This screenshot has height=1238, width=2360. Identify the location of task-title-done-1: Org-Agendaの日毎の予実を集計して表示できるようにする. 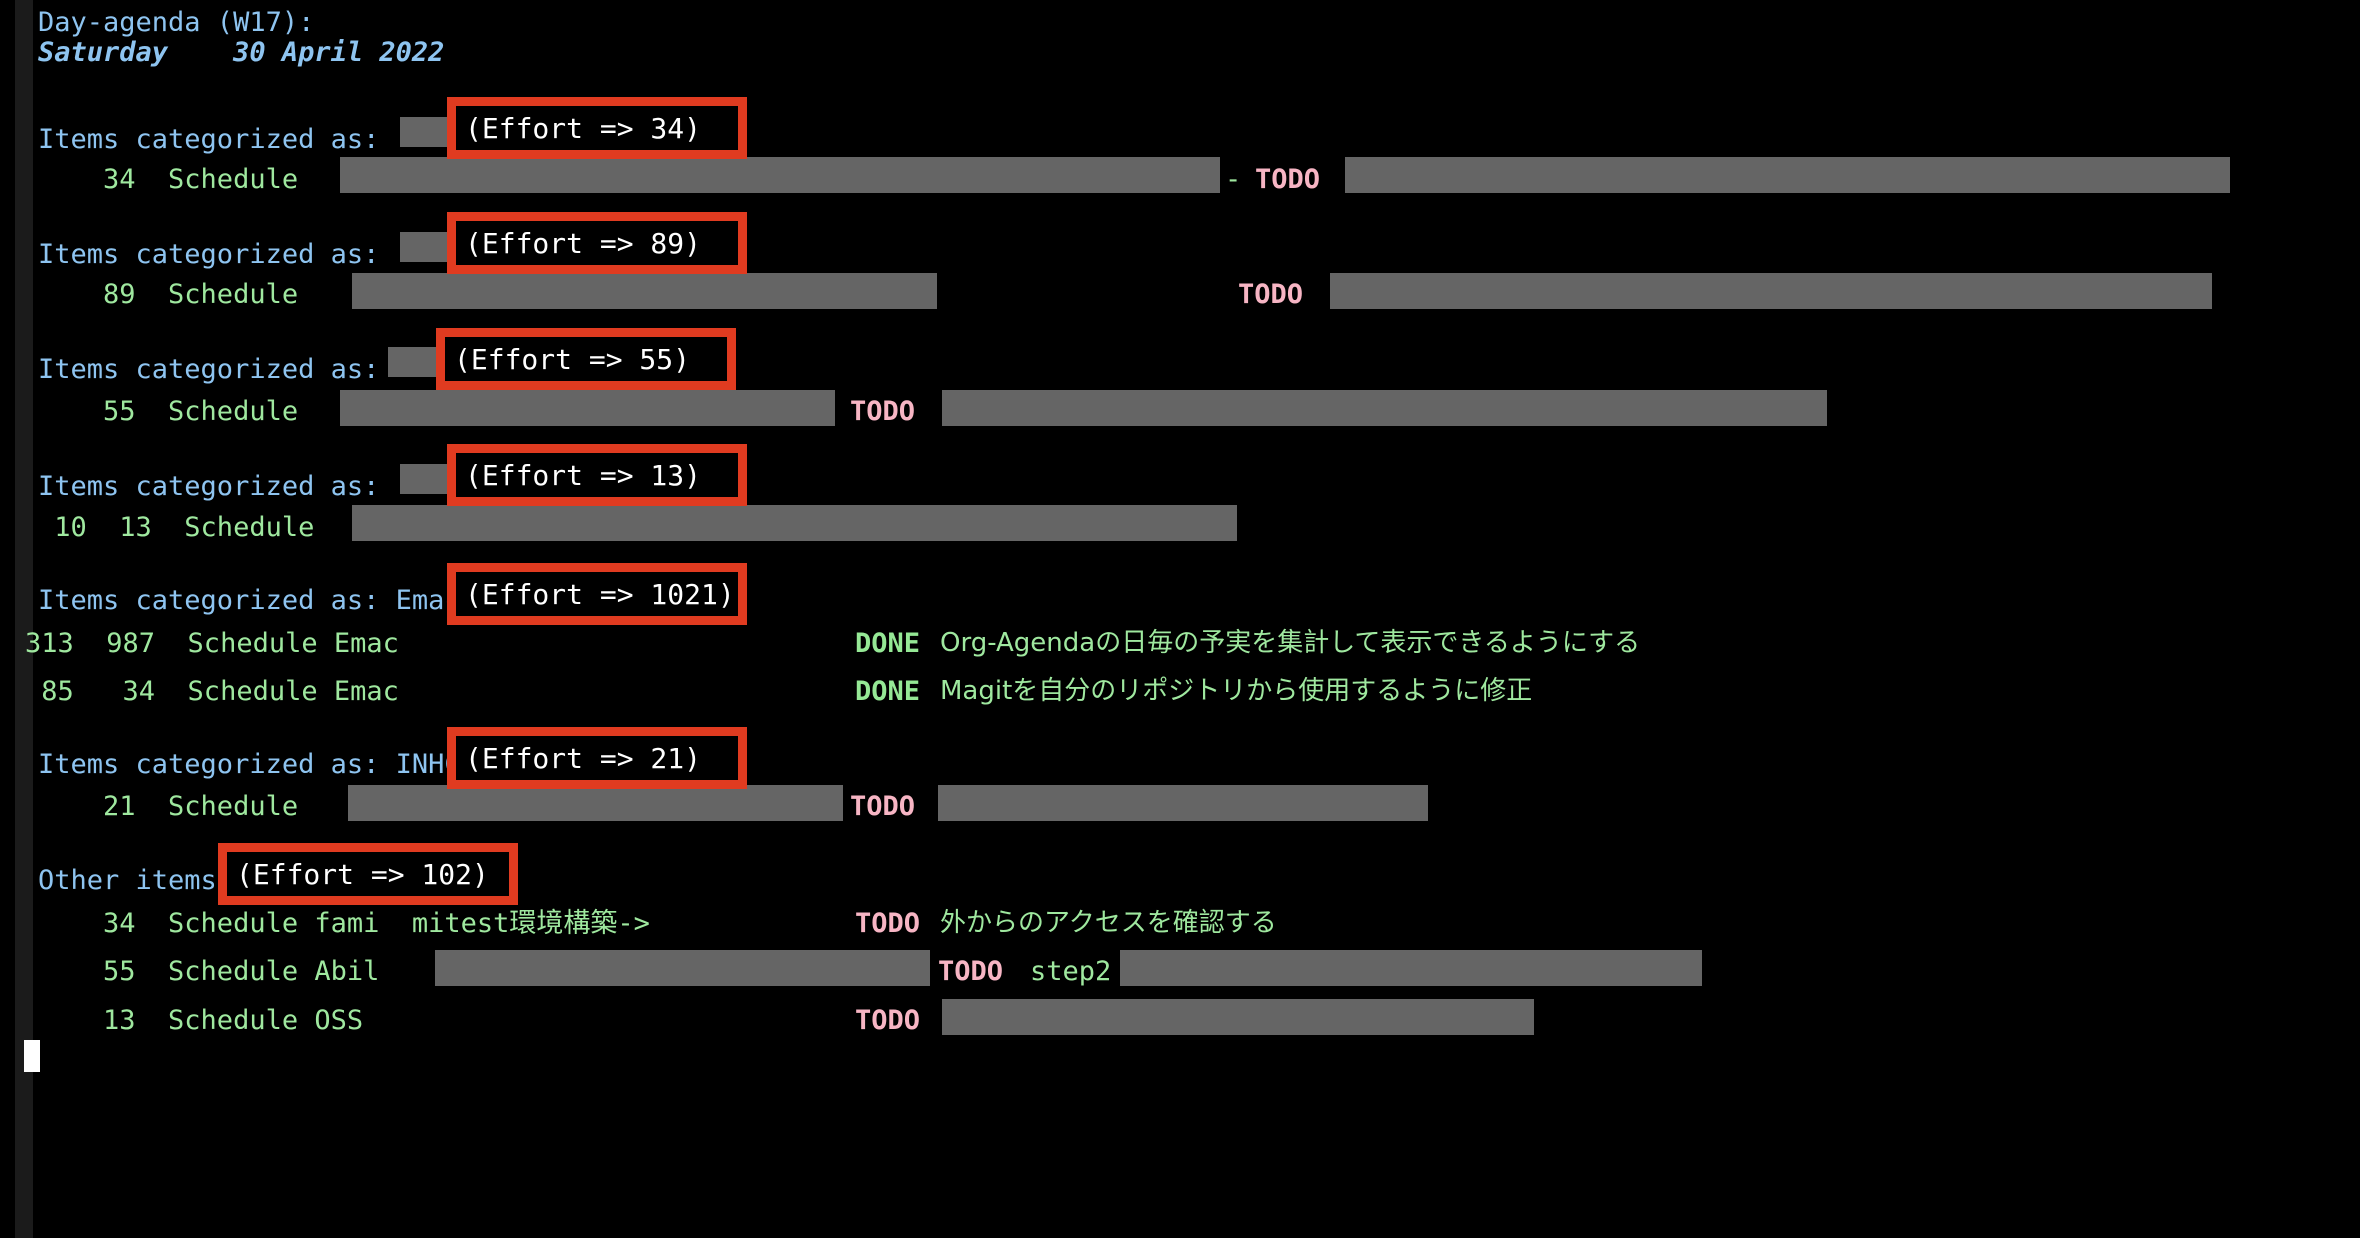
(1290, 643).